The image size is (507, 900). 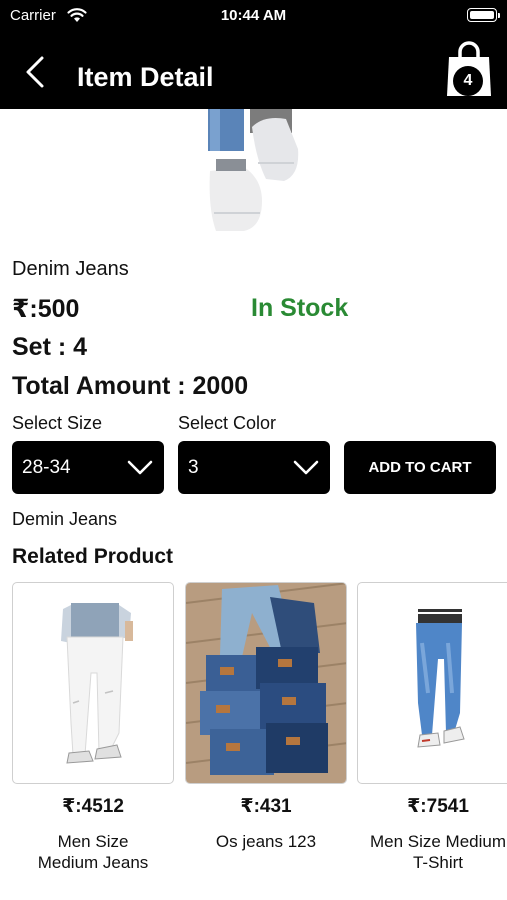 I want to click on related-product-price: ₹:4512, so click(x=93, y=806).